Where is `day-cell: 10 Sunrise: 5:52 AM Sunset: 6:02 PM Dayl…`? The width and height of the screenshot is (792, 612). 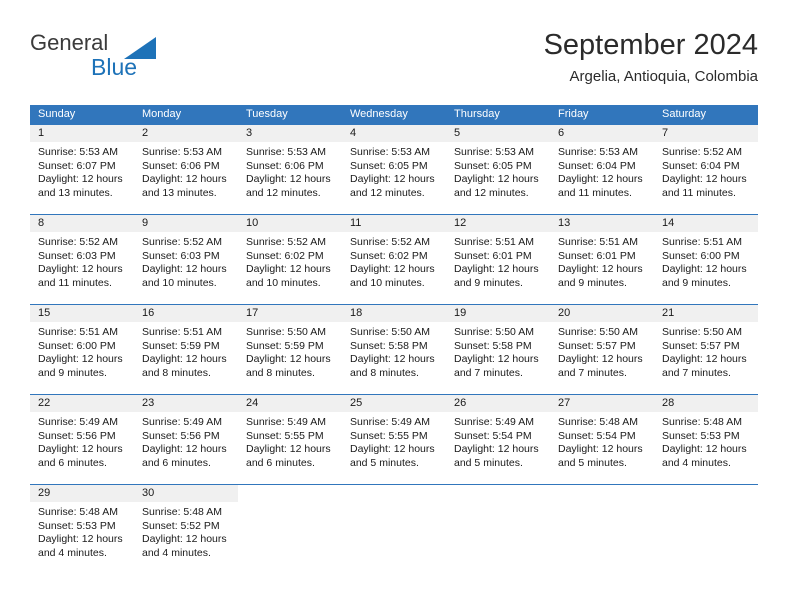
day-cell: 10 Sunrise: 5:52 AM Sunset: 6:02 PM Dayl… is located at coordinates (290, 259).